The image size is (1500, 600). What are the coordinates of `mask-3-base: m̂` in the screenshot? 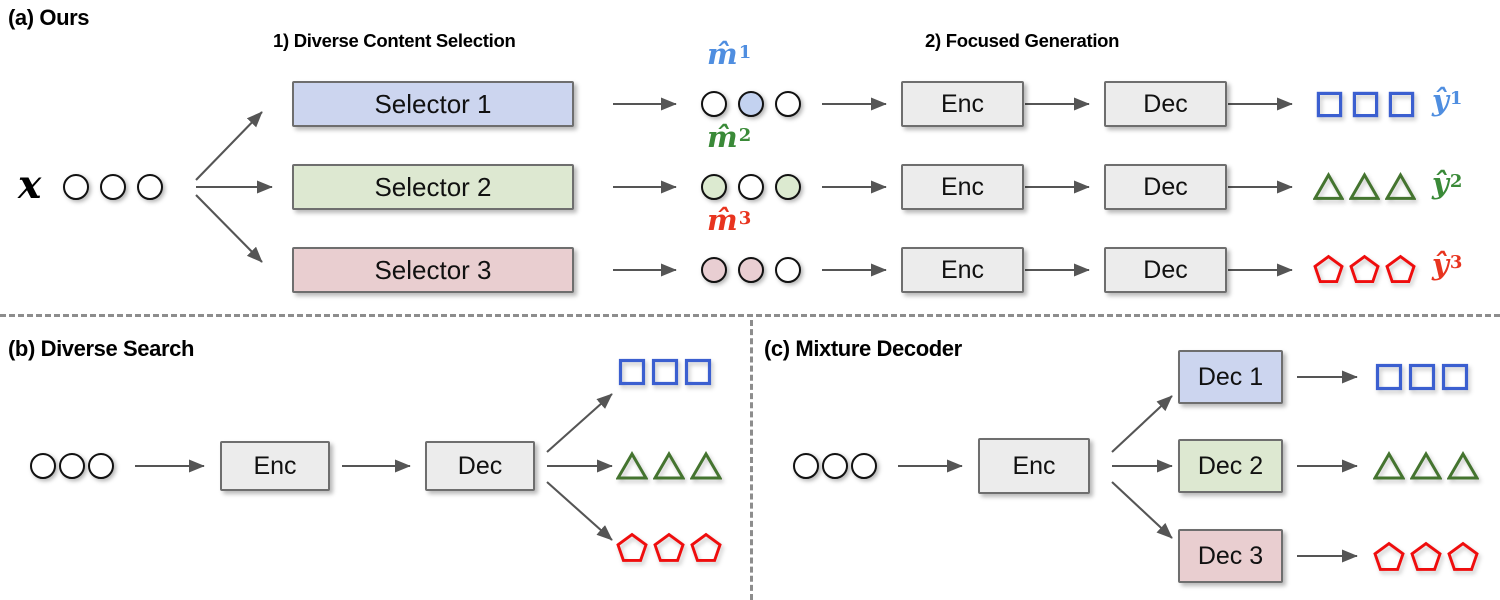 It's located at (722, 220).